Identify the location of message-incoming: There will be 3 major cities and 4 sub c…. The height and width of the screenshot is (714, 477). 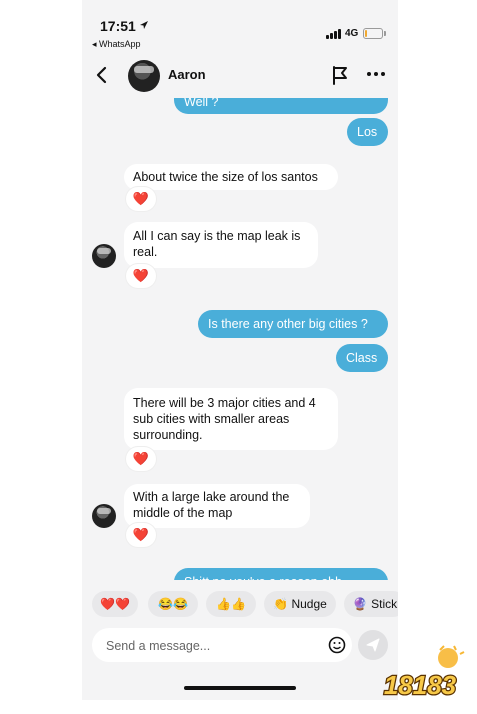
(231, 419).